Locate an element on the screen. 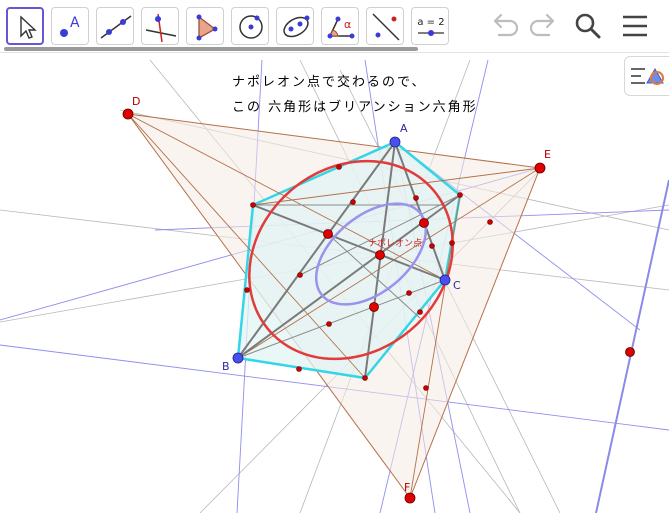 Image resolution: width=669 pixels, height=513 pixels. search-icon is located at coordinates (588, 26).